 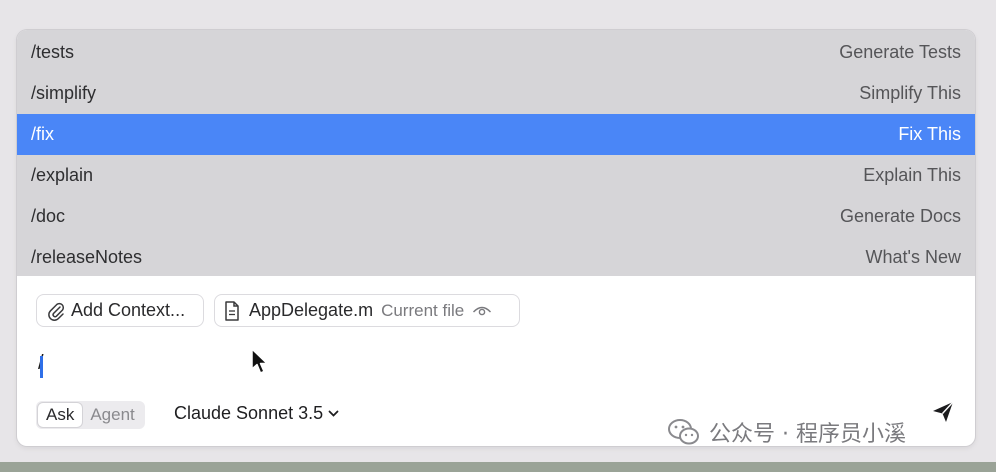 What do you see at coordinates (496, 134) in the screenshot?
I see `command-item-fix: /fix Fix This` at bounding box center [496, 134].